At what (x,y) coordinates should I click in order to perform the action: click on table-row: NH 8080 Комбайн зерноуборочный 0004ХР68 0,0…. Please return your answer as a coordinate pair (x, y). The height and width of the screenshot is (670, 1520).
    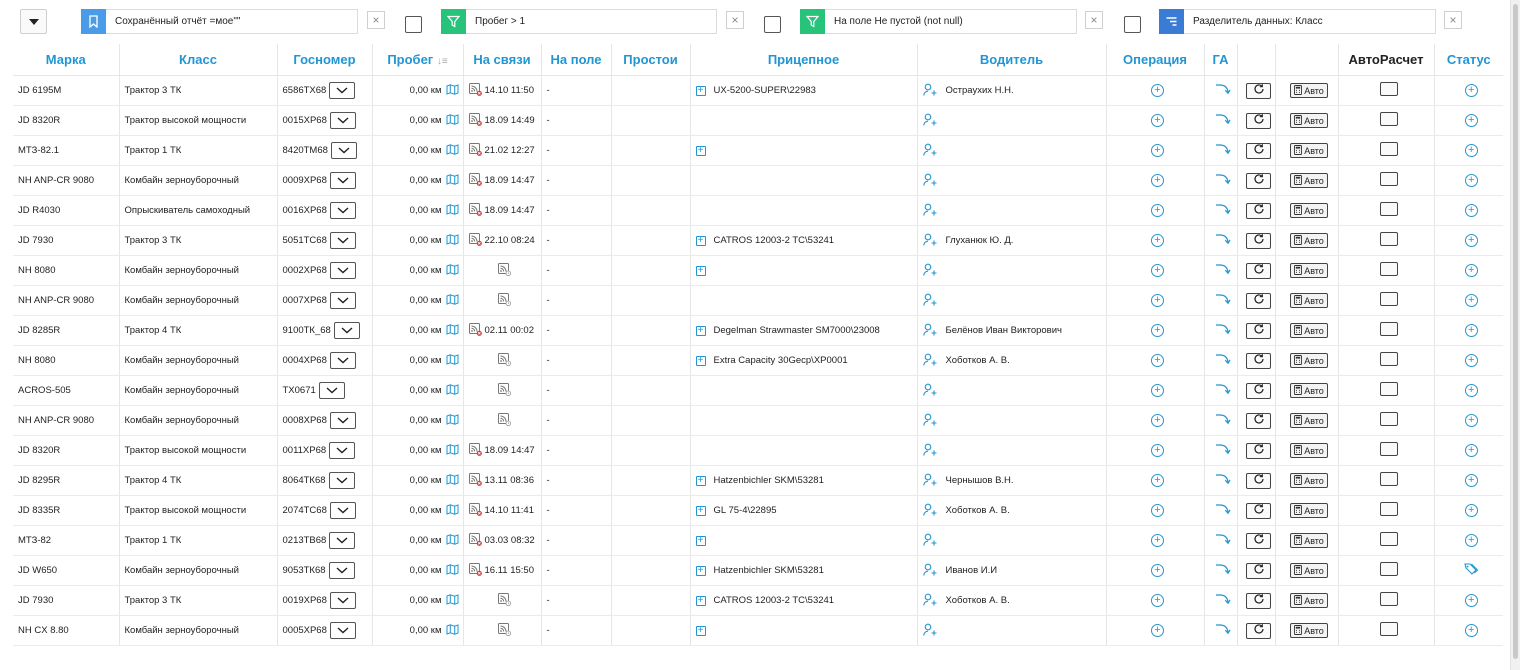
    Looking at the image, I should click on (758, 360).